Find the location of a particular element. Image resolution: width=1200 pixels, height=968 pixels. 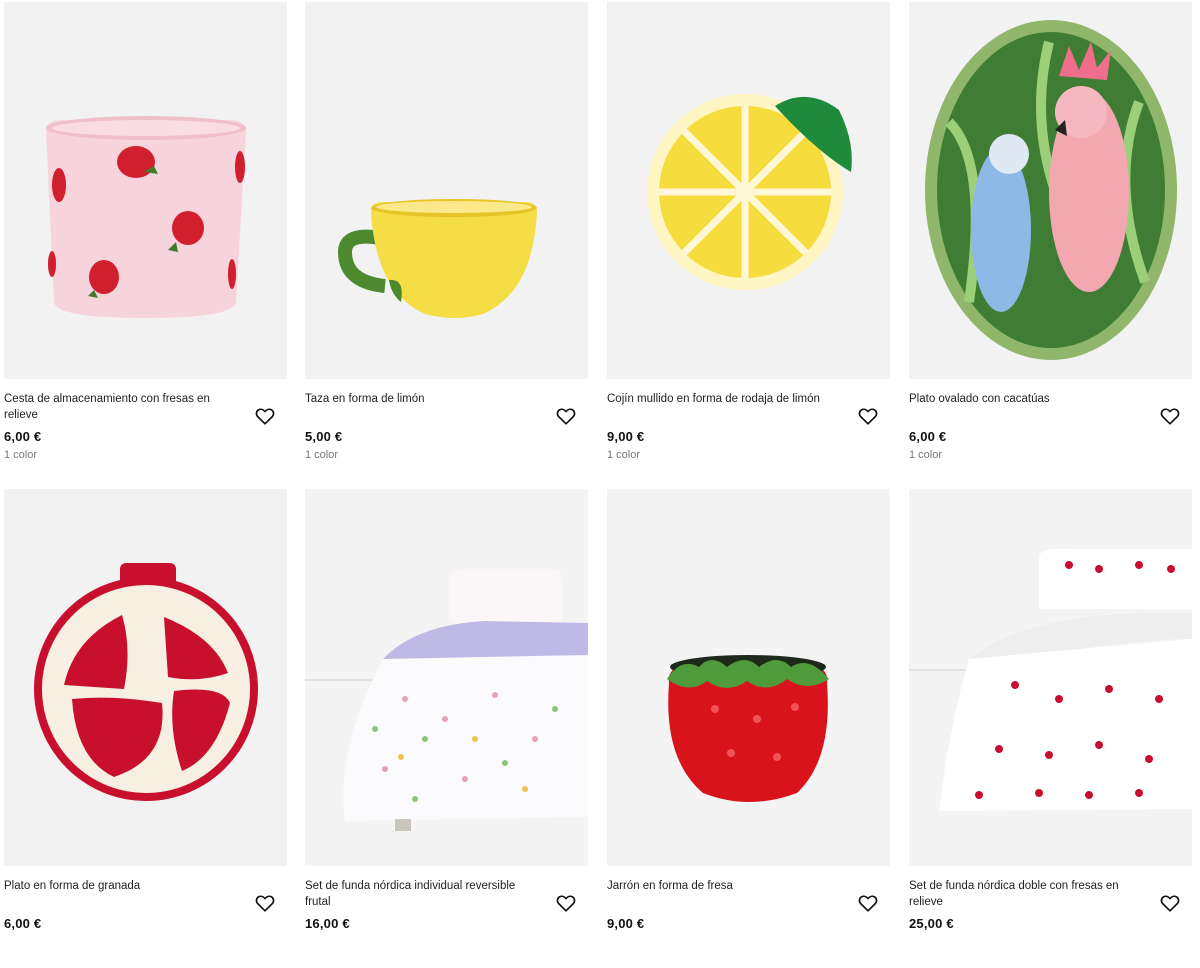

cockatoo-plate-image is located at coordinates (1050, 190).